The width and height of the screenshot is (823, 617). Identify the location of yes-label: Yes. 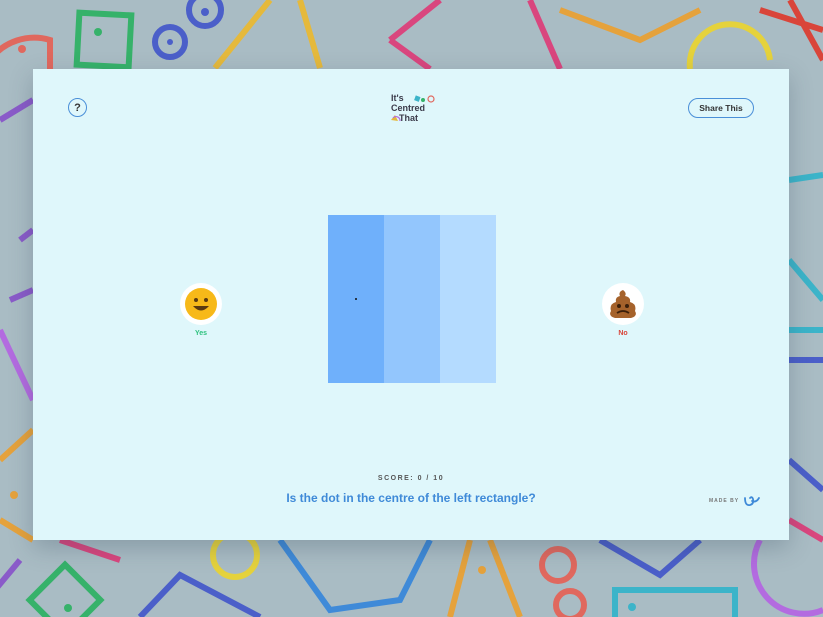
(201, 333).